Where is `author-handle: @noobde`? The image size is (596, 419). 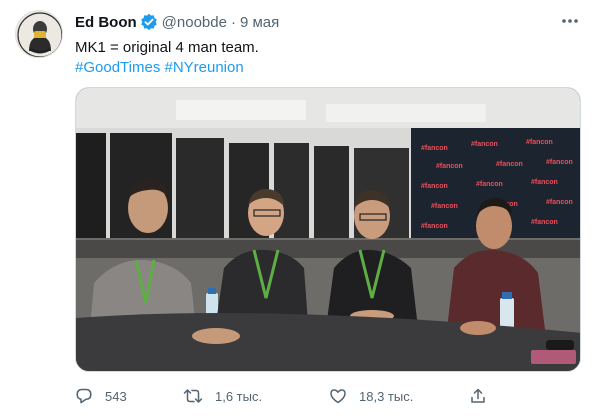
author-handle: @noobde is located at coordinates (194, 22).